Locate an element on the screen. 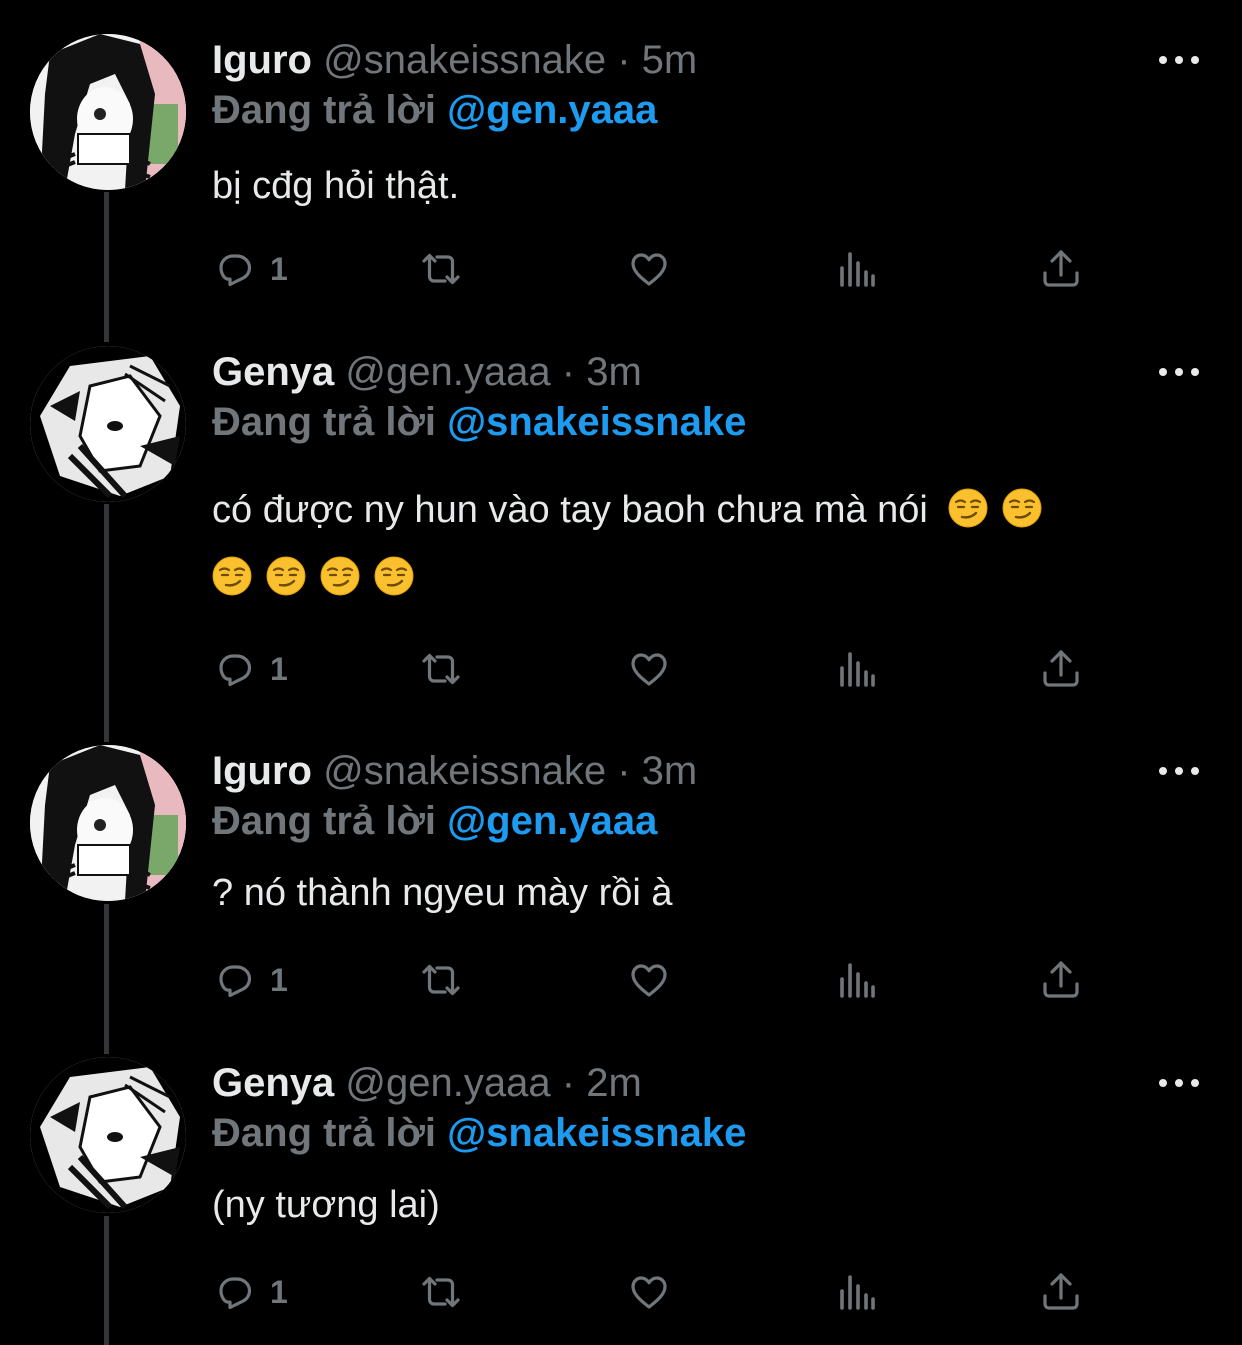  tweet-header: Genya @gen.yaaa · 2m is located at coordinates (427, 1083).